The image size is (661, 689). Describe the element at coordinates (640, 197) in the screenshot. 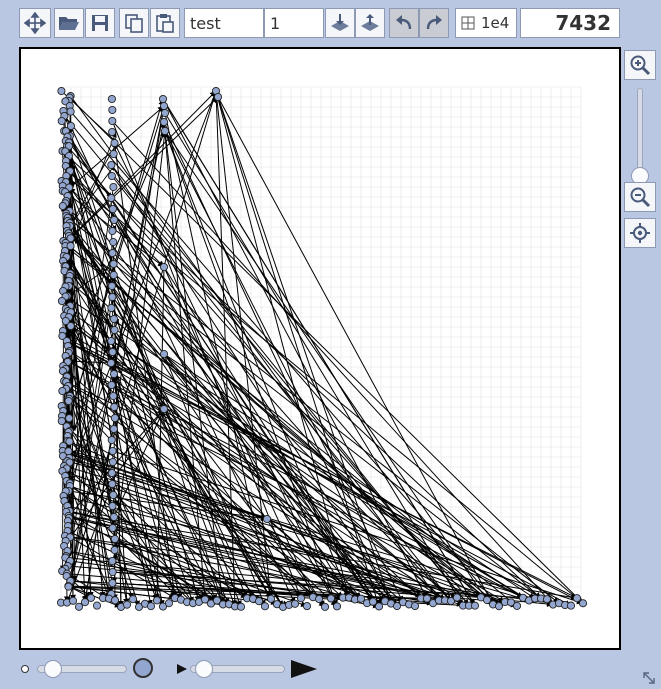

I see `zoom-out-button` at that location.